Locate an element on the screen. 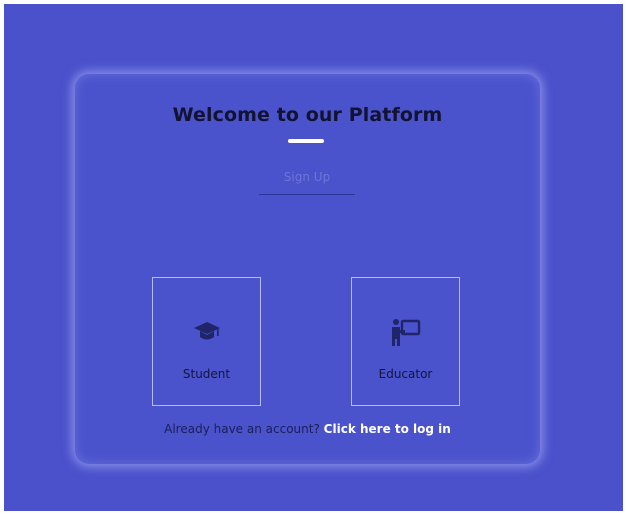  signup-tab-underline is located at coordinates (307, 194).